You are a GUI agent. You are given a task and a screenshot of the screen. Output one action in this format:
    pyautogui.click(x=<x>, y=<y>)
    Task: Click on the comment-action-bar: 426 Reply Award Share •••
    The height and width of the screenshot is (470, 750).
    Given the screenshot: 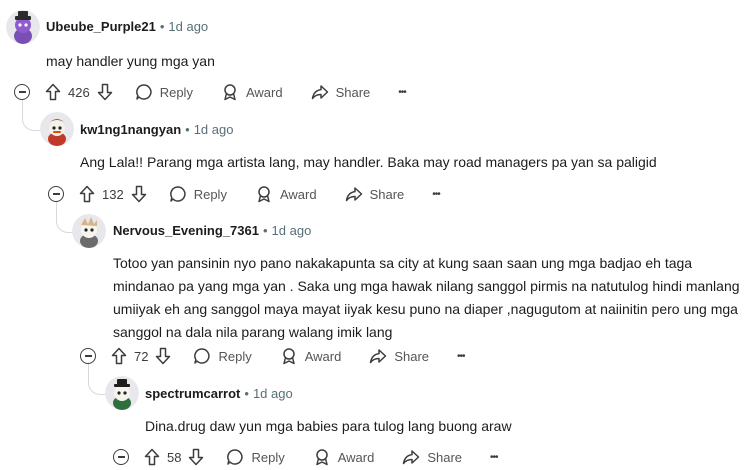 What is the action you would take?
    pyautogui.click(x=210, y=92)
    